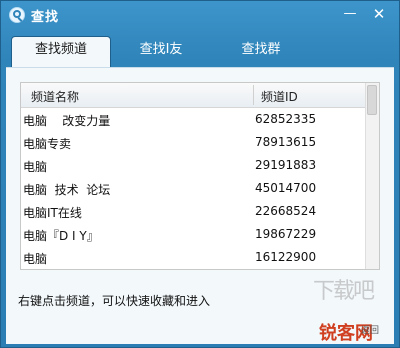 The image size is (400, 348). What do you see at coordinates (193, 211) in the screenshot?
I see `table-row: 电脑IT在线 22668524` at bounding box center [193, 211].